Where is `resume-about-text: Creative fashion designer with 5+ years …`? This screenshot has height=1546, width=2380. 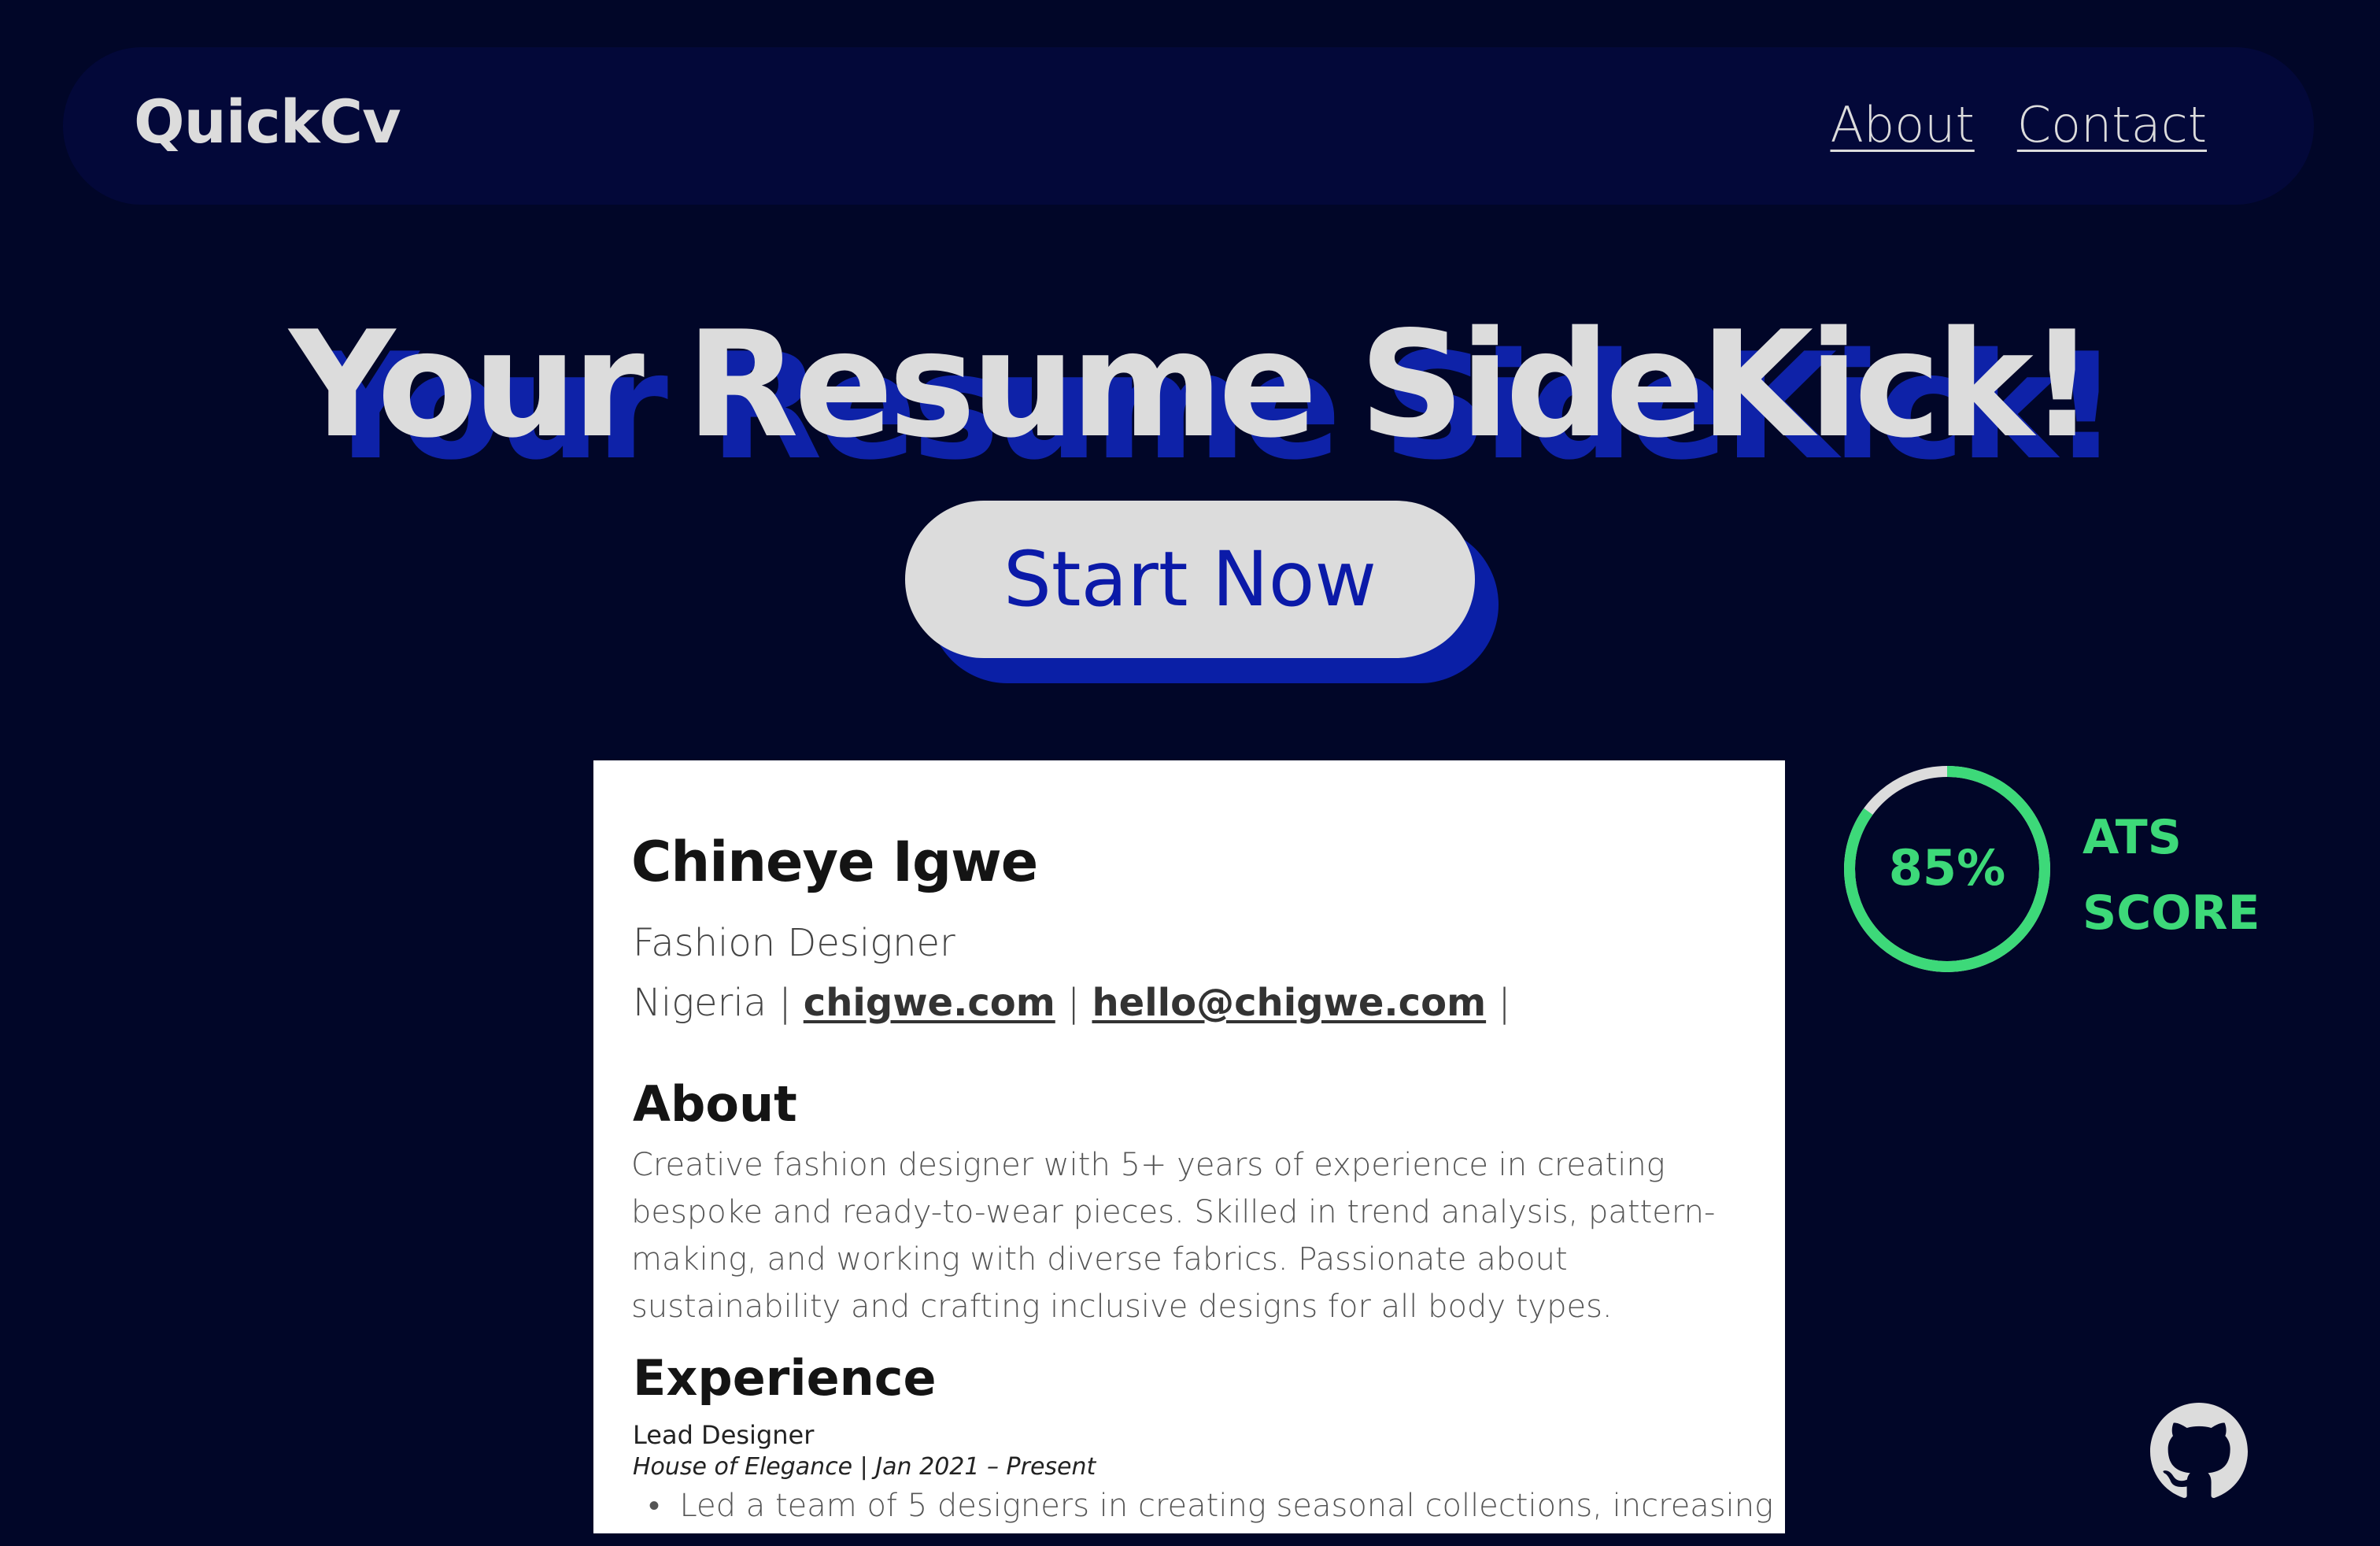 resume-about-text: Creative fashion designer with 5+ years … is located at coordinates (1173, 1236).